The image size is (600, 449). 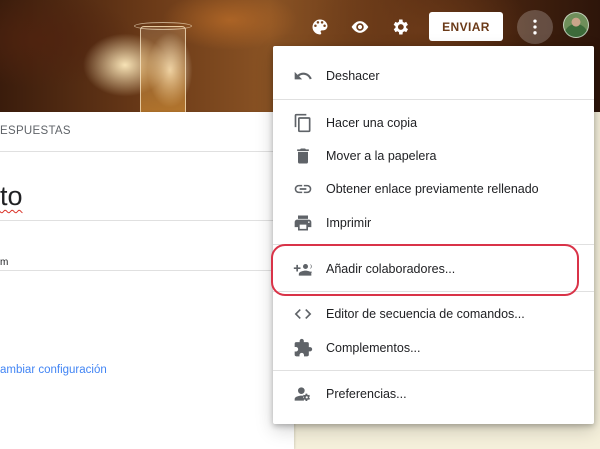 I want to click on menu-item-label: Obtener enlace previamente rellenado, so click(x=432, y=189).